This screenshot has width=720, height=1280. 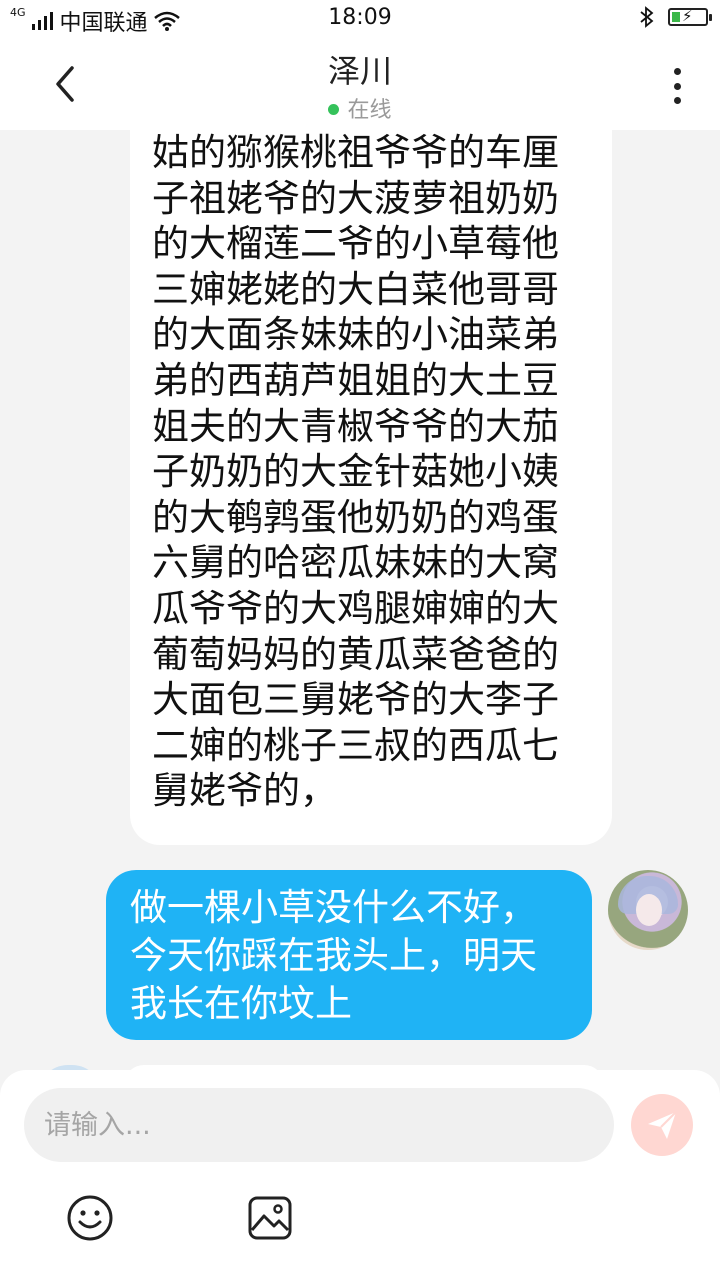 What do you see at coordinates (319, 1125) in the screenshot?
I see `message-input` at bounding box center [319, 1125].